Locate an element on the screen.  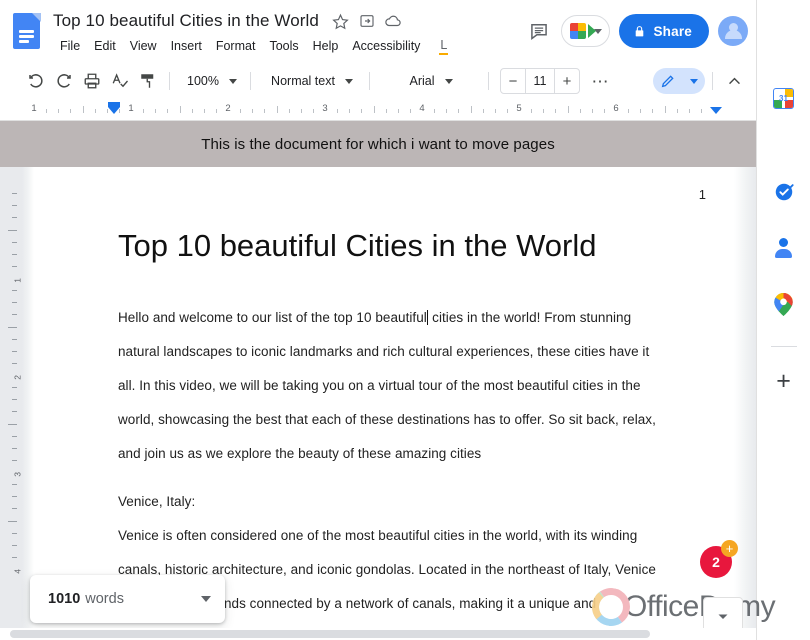
cloud-saved-icon is located at coordinates (392, 21).